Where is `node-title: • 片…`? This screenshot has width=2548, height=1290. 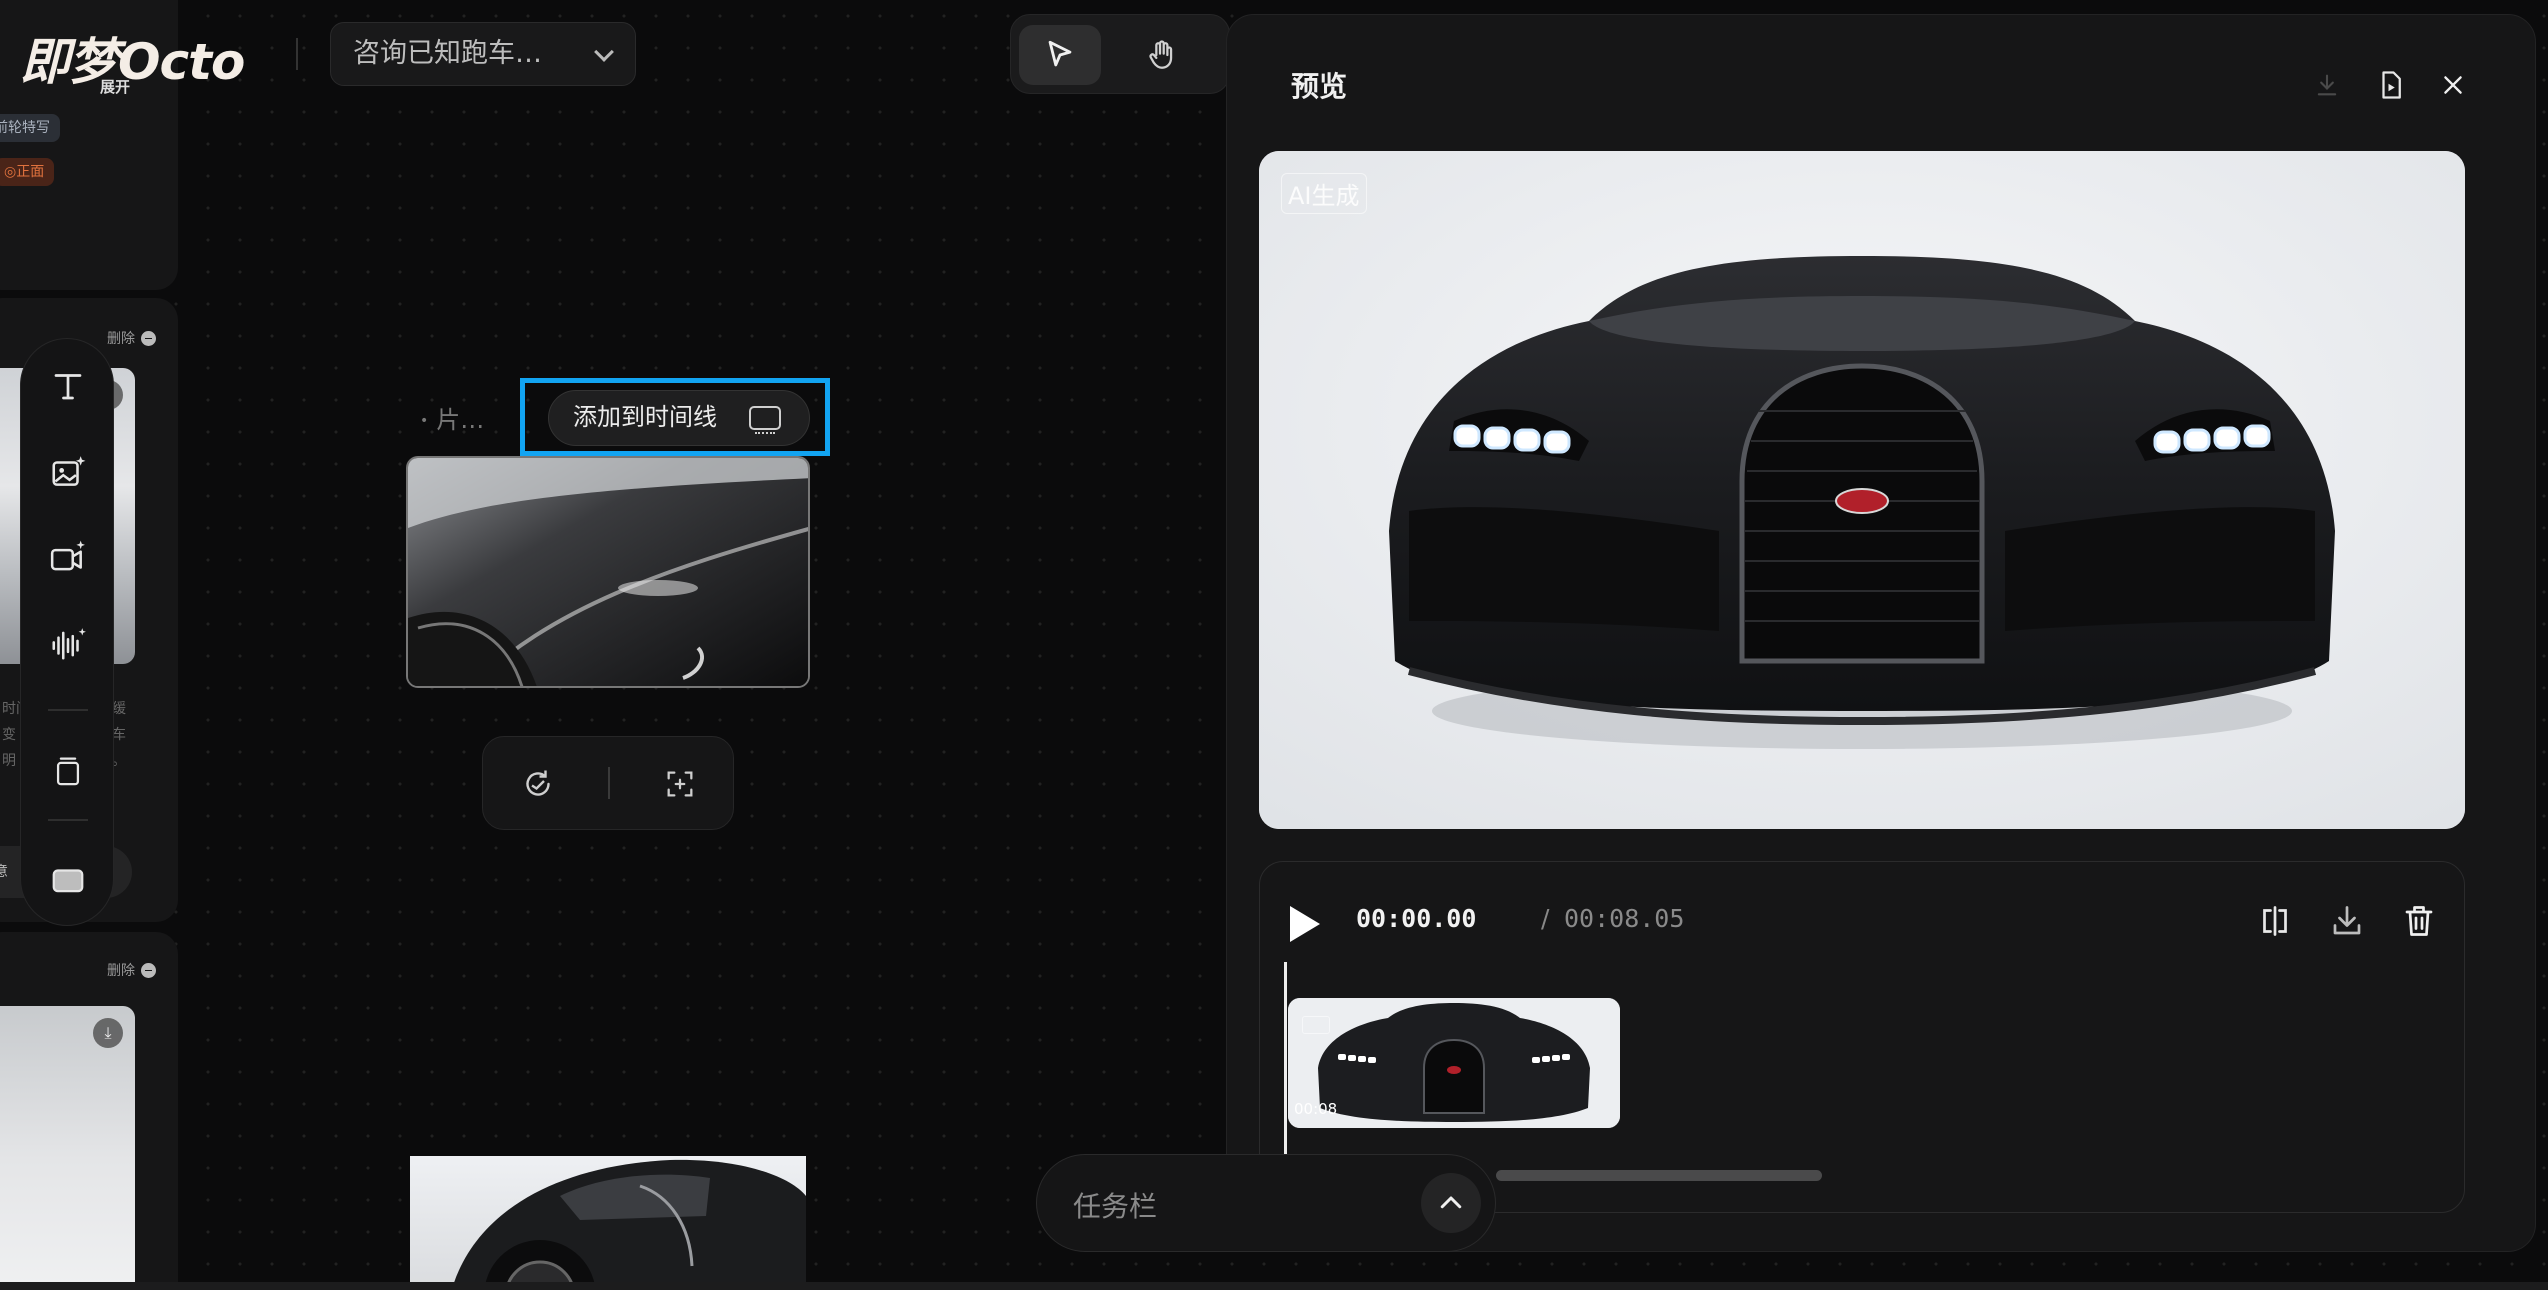
node-title: • 片… is located at coordinates (452, 417).